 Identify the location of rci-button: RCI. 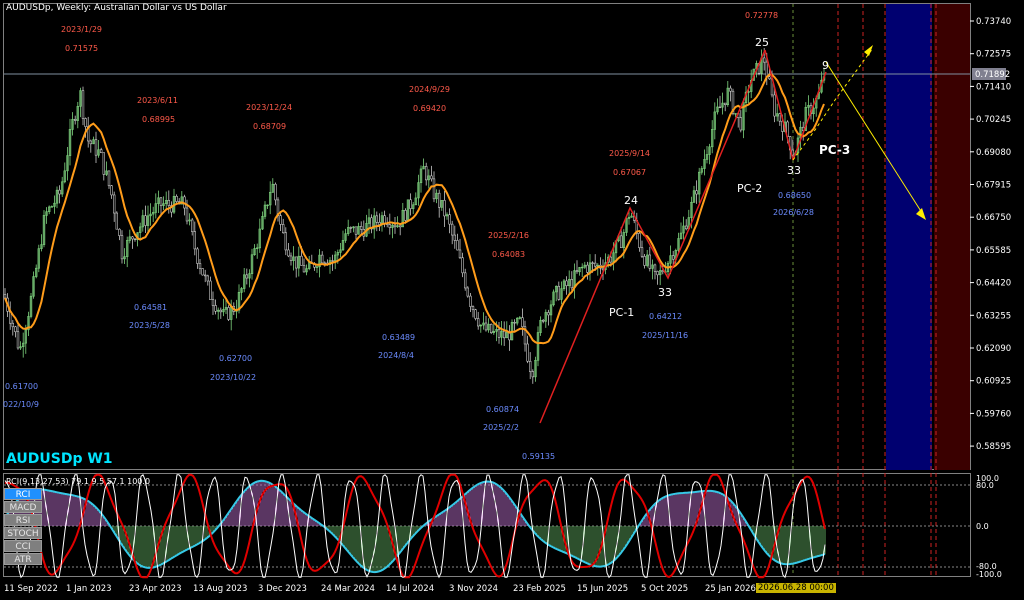
(23, 494).